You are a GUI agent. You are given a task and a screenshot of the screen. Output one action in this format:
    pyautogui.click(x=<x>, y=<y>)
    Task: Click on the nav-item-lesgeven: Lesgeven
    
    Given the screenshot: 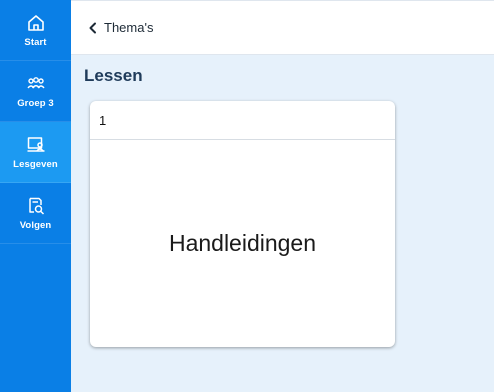 What is the action you would take?
    pyautogui.click(x=35, y=152)
    